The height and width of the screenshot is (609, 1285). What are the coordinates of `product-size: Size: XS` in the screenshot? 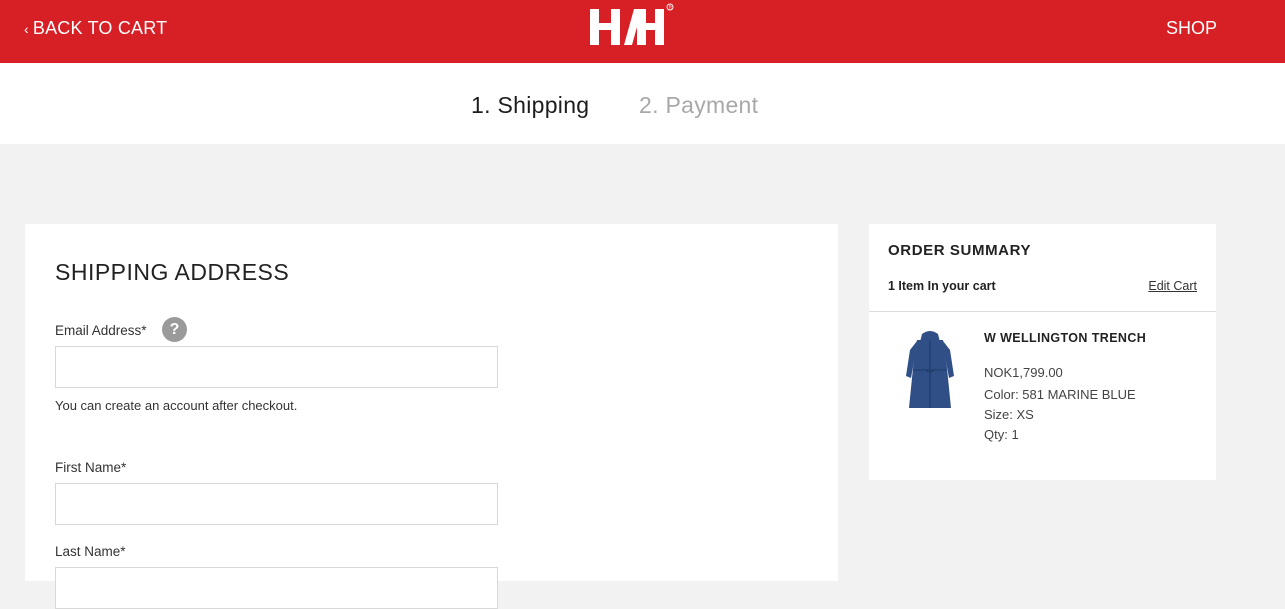 It's located at (1009, 414).